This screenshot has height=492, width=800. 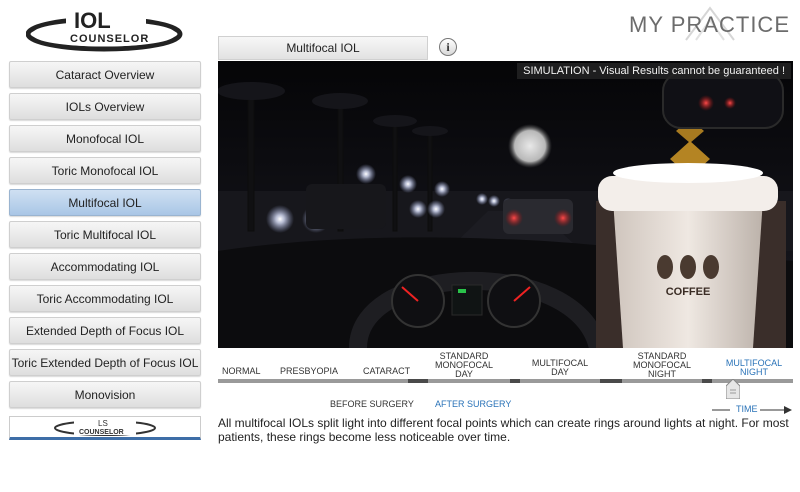 I want to click on sidebar-item-toric-monofocal-iol: Toric Monofocal IOL, so click(x=105, y=170).